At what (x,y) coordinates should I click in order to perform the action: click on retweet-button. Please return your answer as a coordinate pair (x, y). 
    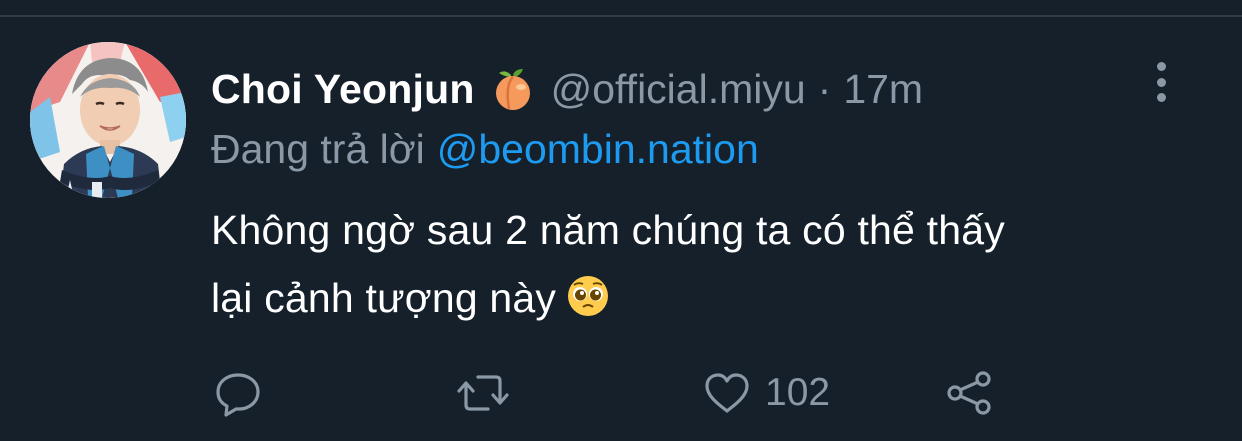
    Looking at the image, I should click on (483, 393).